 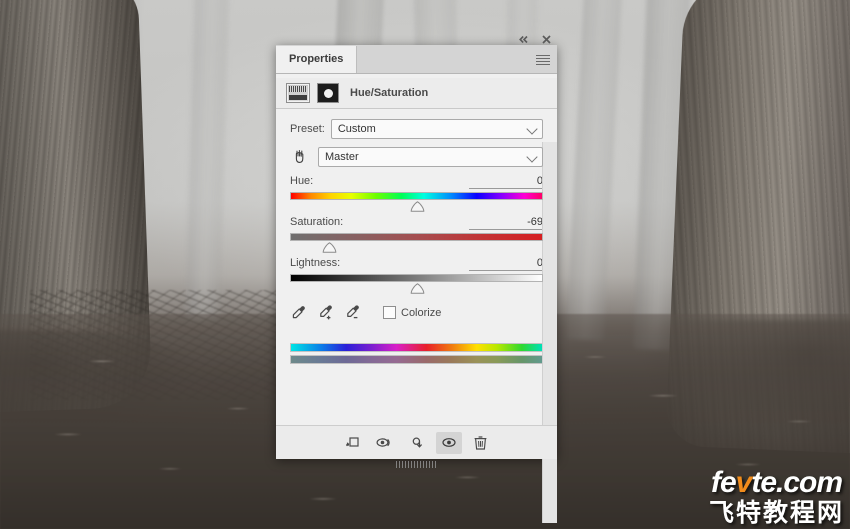 I want to click on lightness-value-input: 0, so click(x=506, y=264).